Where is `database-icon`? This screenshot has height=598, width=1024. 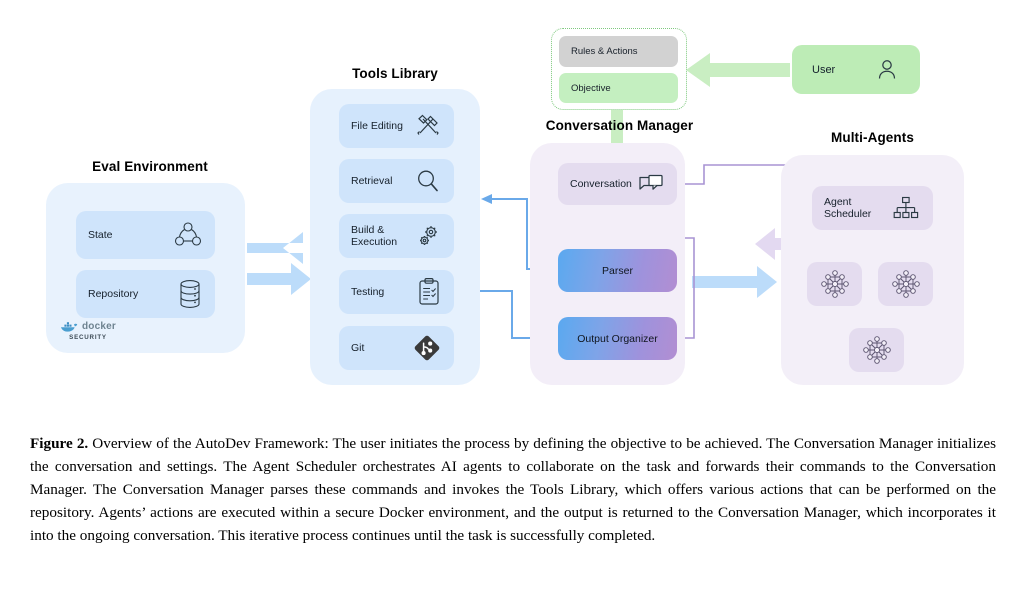 database-icon is located at coordinates (190, 294).